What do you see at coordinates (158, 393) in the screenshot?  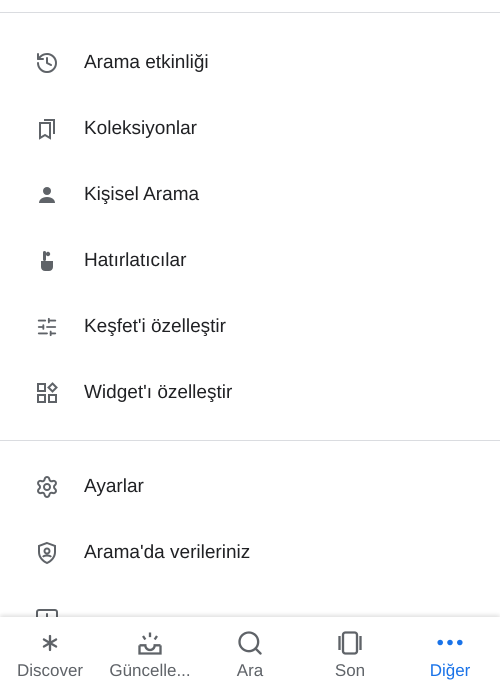 I see `menu-item: Widget'ı özelleştir` at bounding box center [158, 393].